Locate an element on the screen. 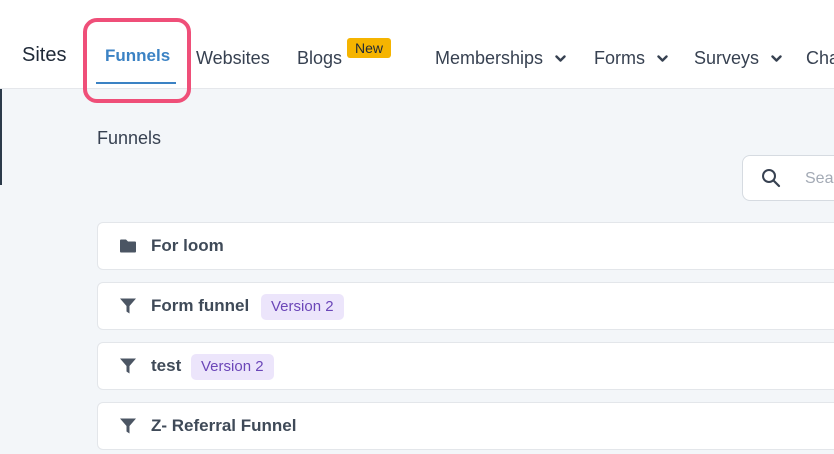 Image resolution: width=834 pixels, height=454 pixels. tab-forms: Forms is located at coordinates (631, 58).